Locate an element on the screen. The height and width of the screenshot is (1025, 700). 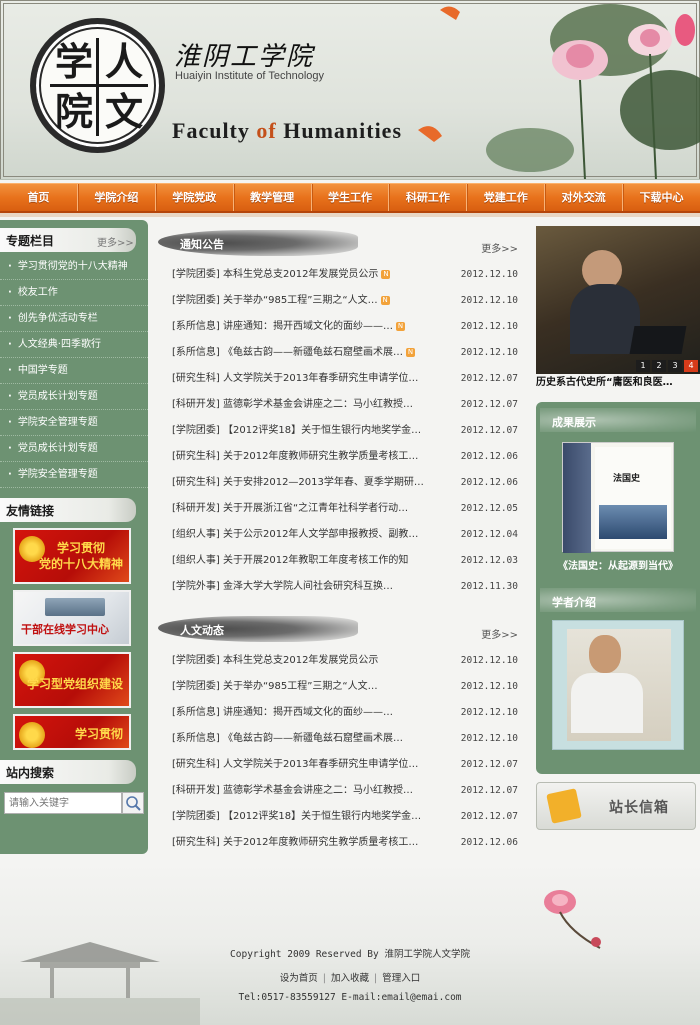
special-item: 人文经典·四季歌行 is located at coordinates (74, 345).